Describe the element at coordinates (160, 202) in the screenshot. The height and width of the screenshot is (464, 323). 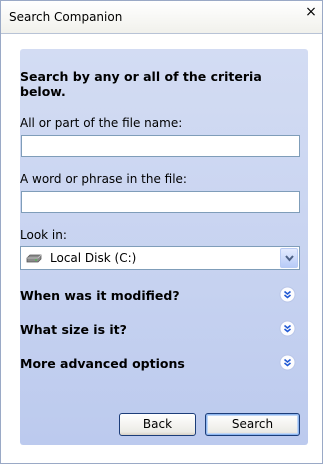
I see `phrase-input` at that location.